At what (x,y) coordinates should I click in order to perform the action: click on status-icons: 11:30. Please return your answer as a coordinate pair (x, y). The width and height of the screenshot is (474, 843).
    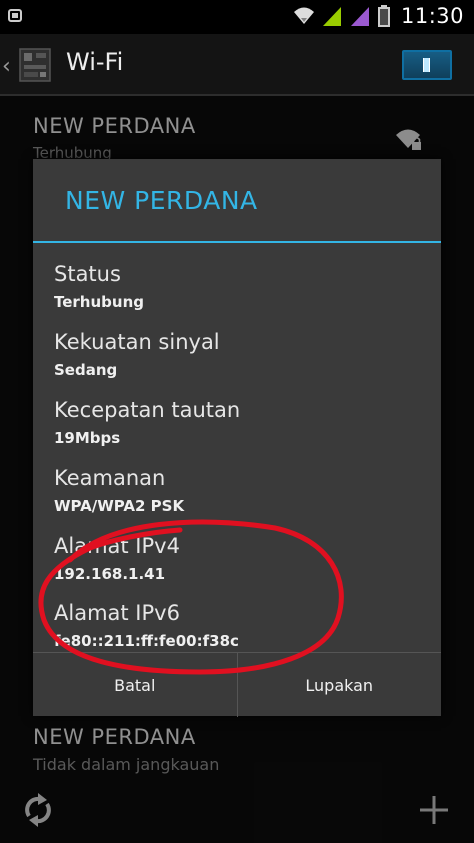
    Looking at the image, I should click on (378, 16).